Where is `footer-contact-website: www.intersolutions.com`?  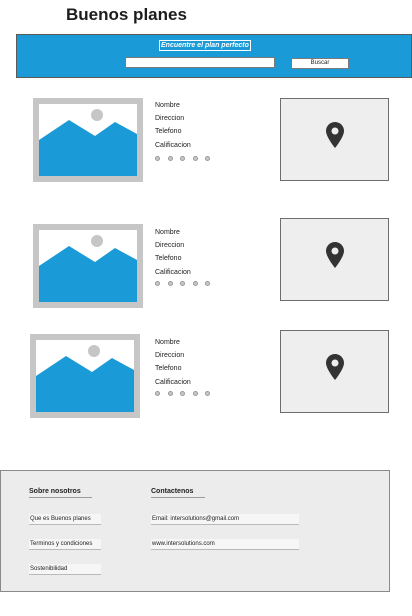
footer-contact-website: www.intersolutions.com is located at coordinates (225, 544).